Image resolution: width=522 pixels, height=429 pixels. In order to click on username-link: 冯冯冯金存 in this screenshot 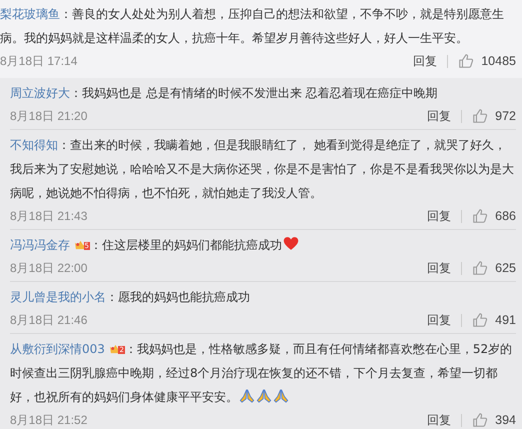, I will do `click(40, 245)`.